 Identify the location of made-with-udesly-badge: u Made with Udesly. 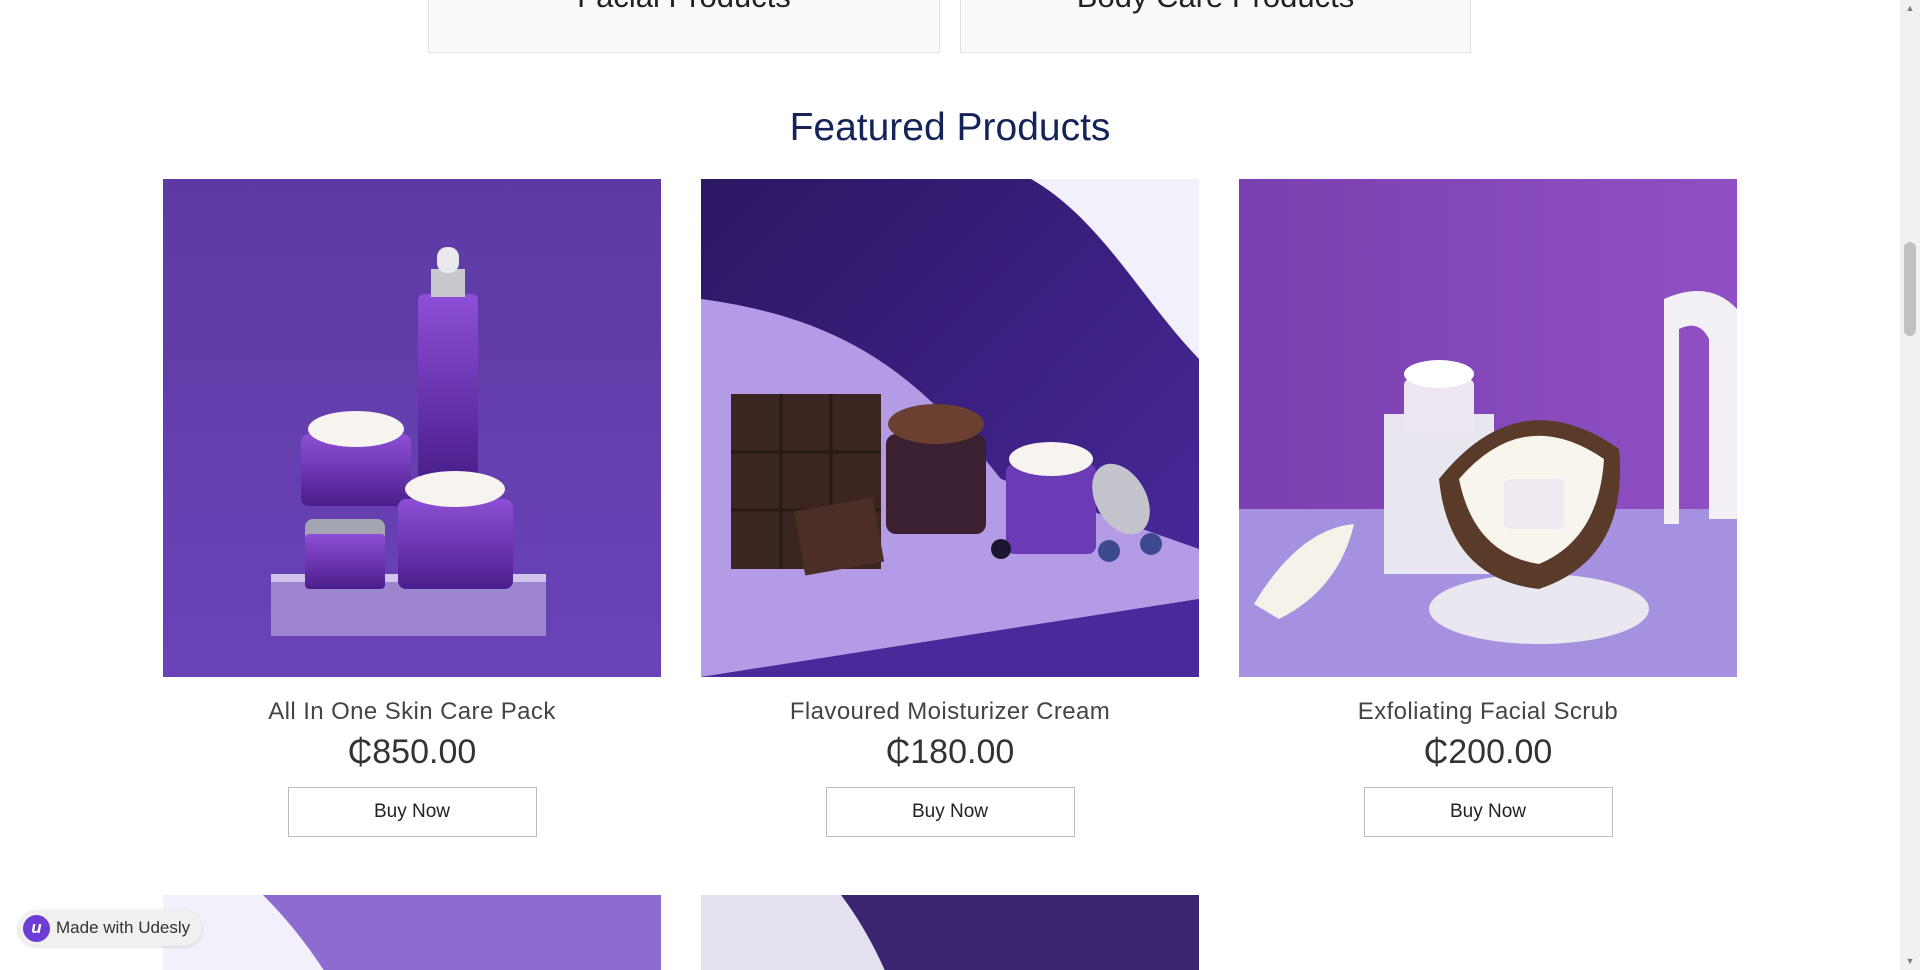
(110, 928).